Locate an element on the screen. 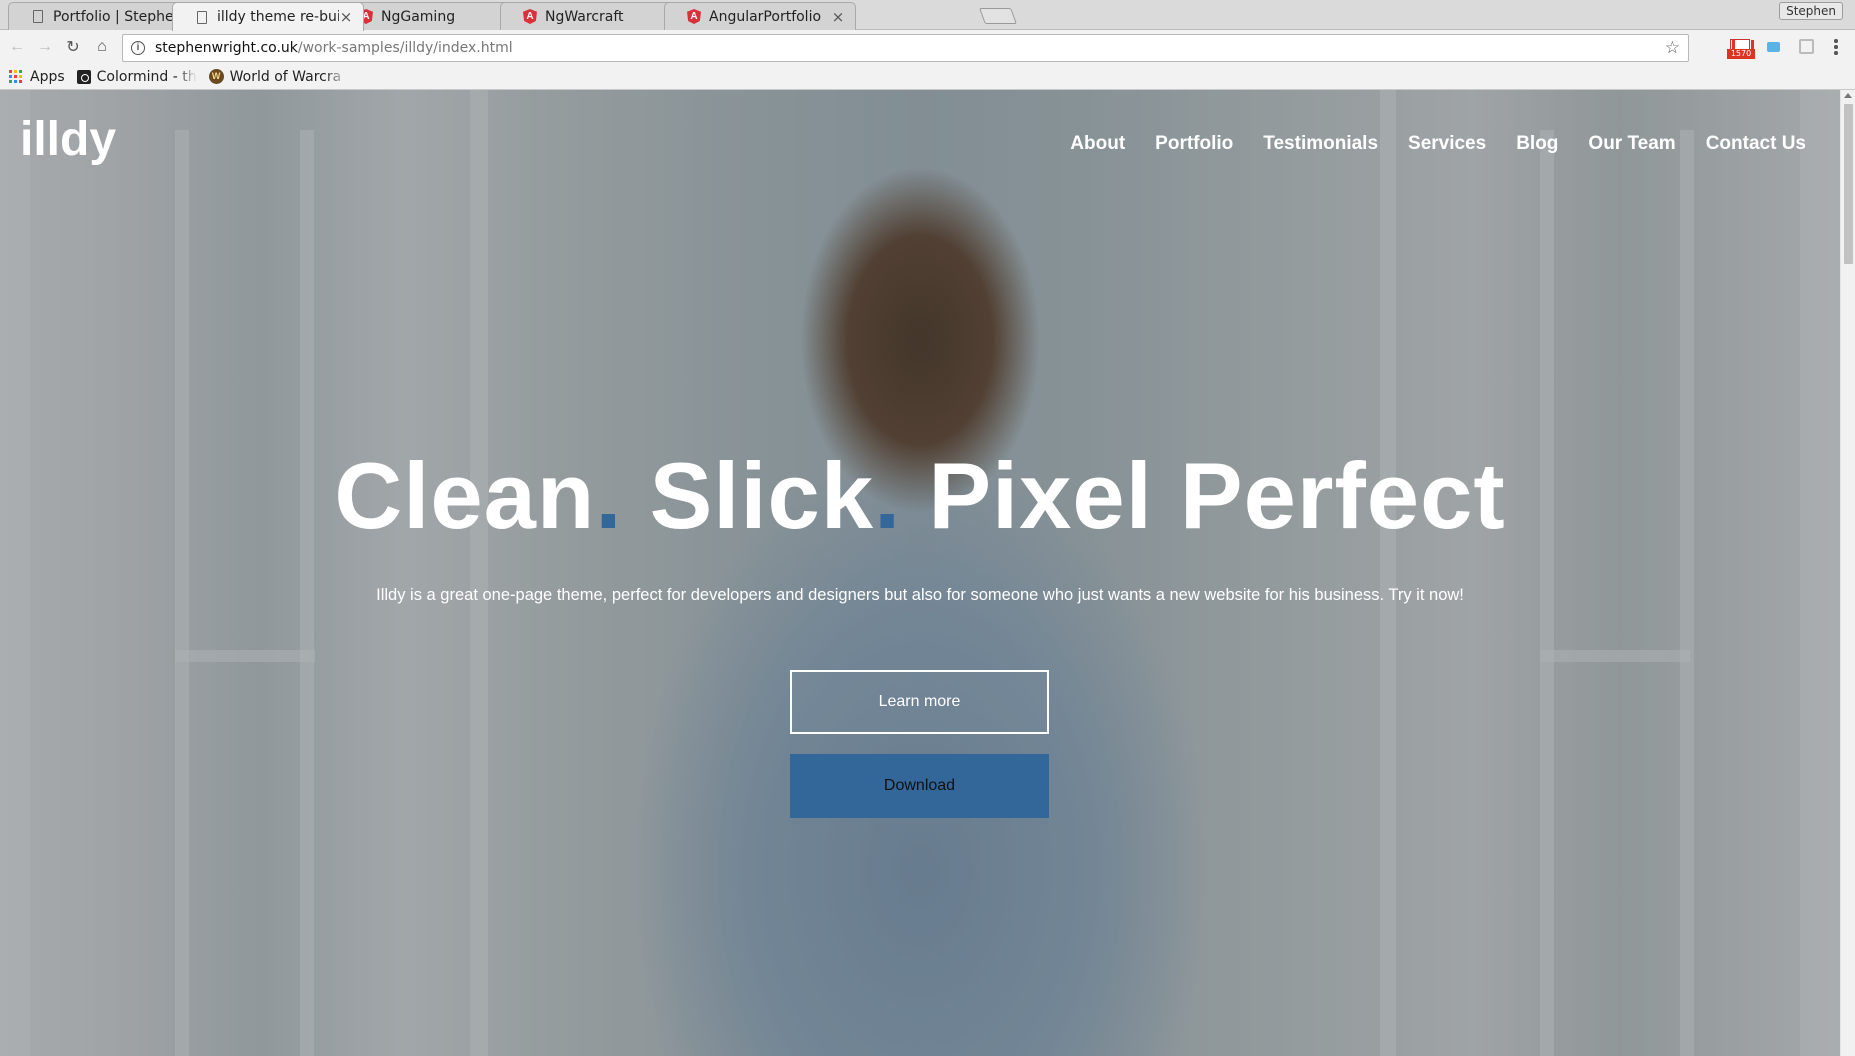 The height and width of the screenshot is (1056, 1855). headline-word-1: Clean is located at coordinates (465, 495).